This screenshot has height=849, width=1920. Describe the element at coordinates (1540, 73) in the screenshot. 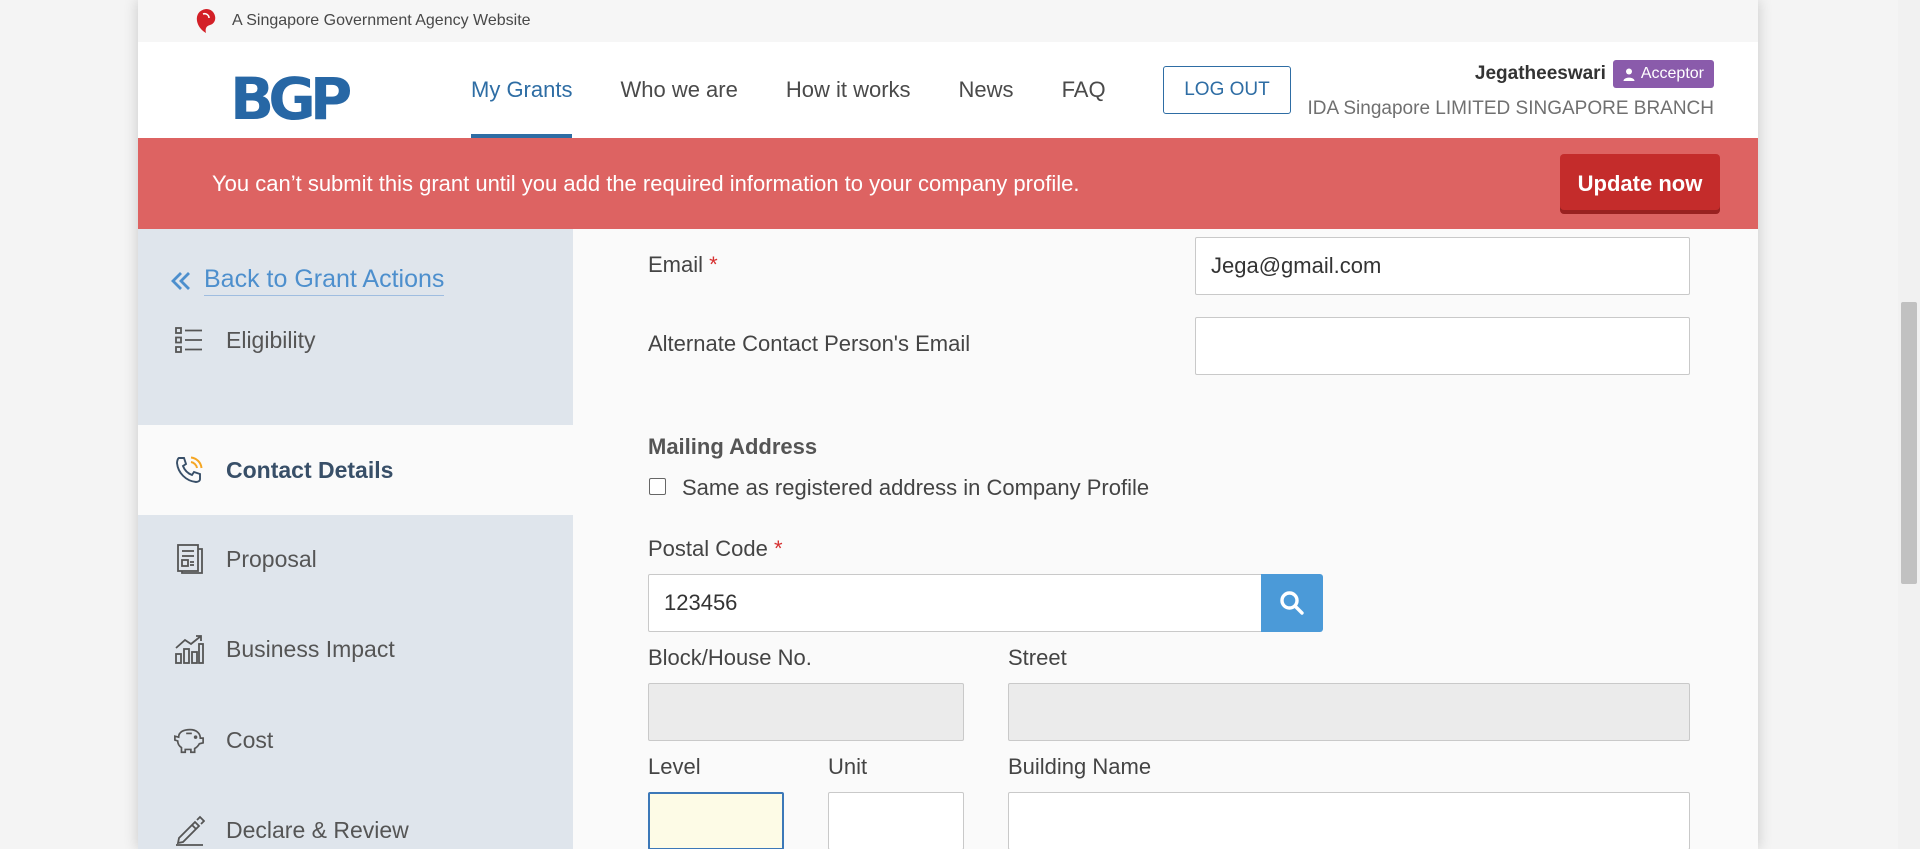

I see `user-name: Jegatheeswari` at that location.